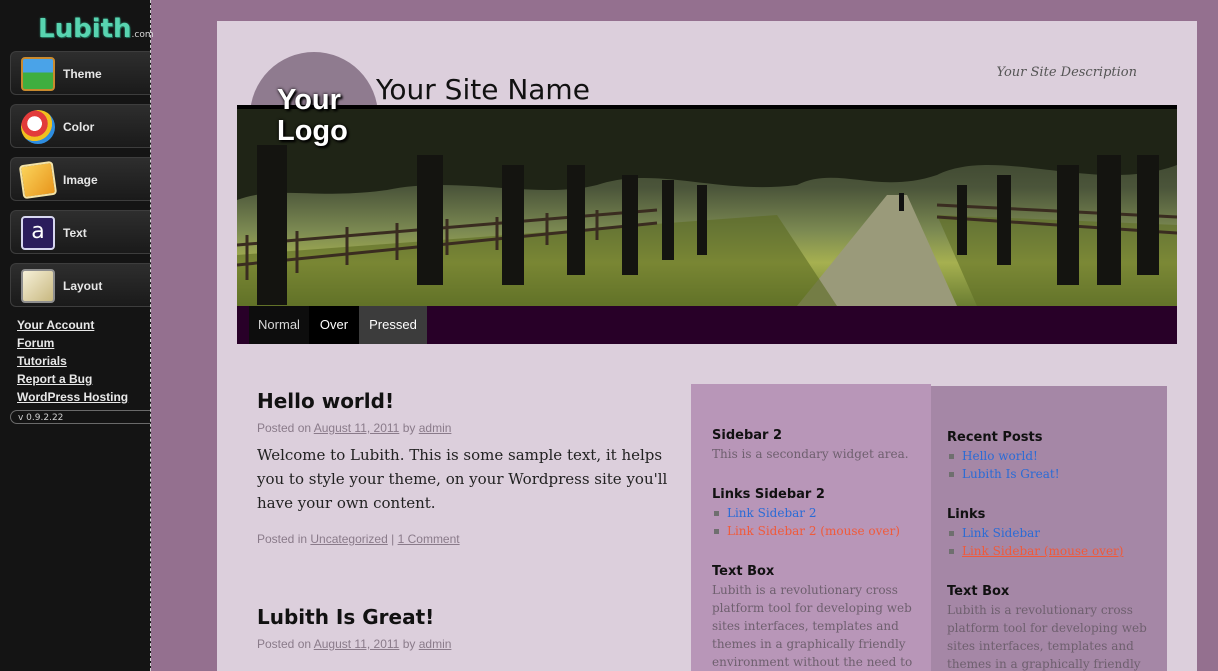 This screenshot has width=1218, height=671. Describe the element at coordinates (72, 343) in the screenshot. I see `forum-link: Forum` at that location.